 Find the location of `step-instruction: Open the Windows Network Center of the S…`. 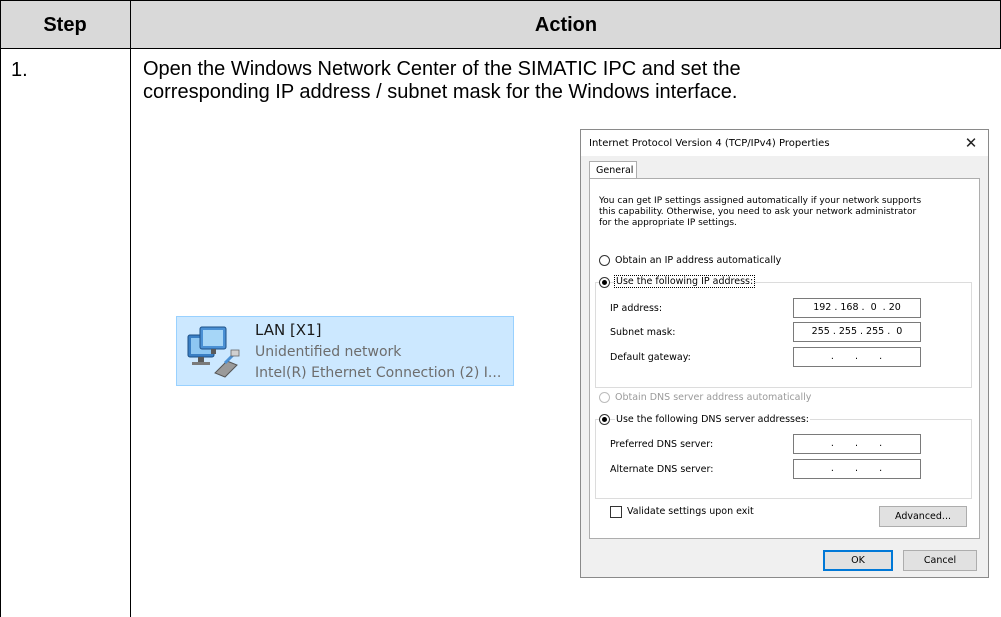

step-instruction: Open the Windows Network Center of the S… is located at coordinates (503, 81).